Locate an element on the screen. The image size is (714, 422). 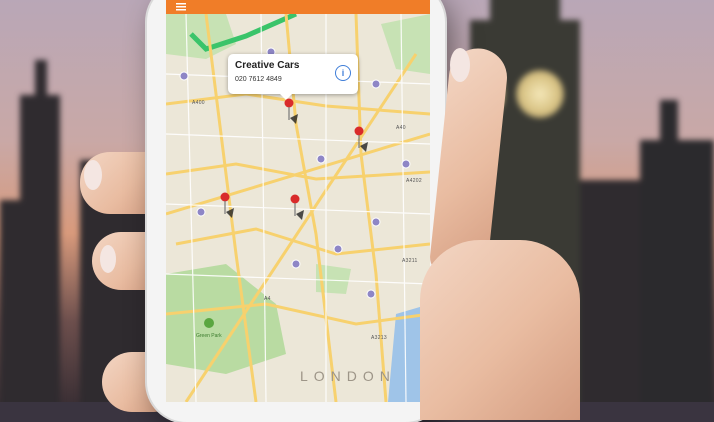
road-label: A40 is located at coordinates (401, 128).